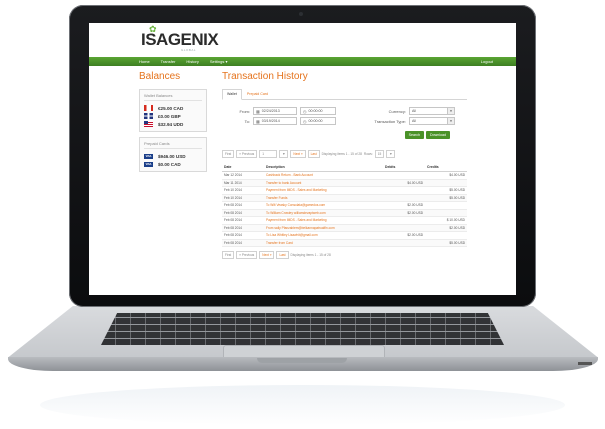  I want to click on desk-reflection, so click(302, 405).